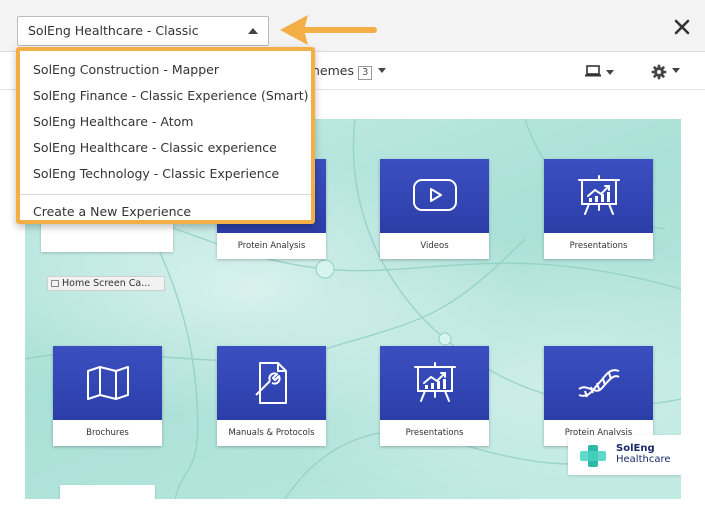 This screenshot has width=705, height=520. I want to click on image-icon, so click(55, 283).